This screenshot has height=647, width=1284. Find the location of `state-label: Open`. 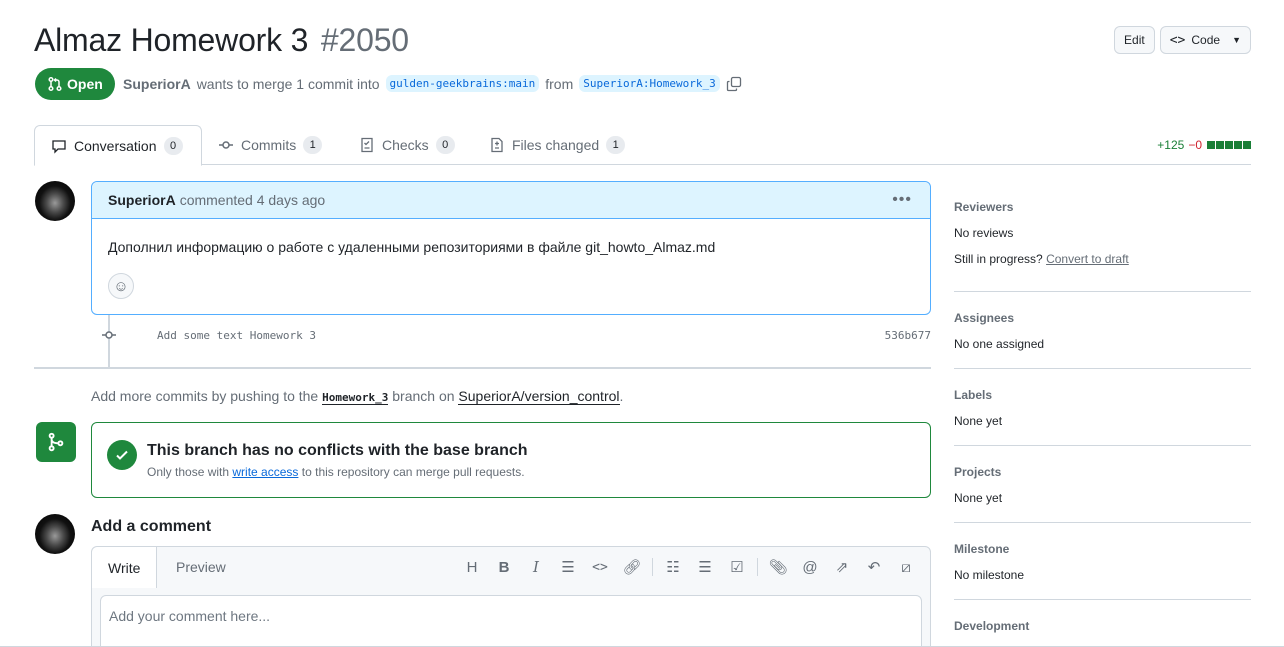

state-label: Open is located at coordinates (85, 84).